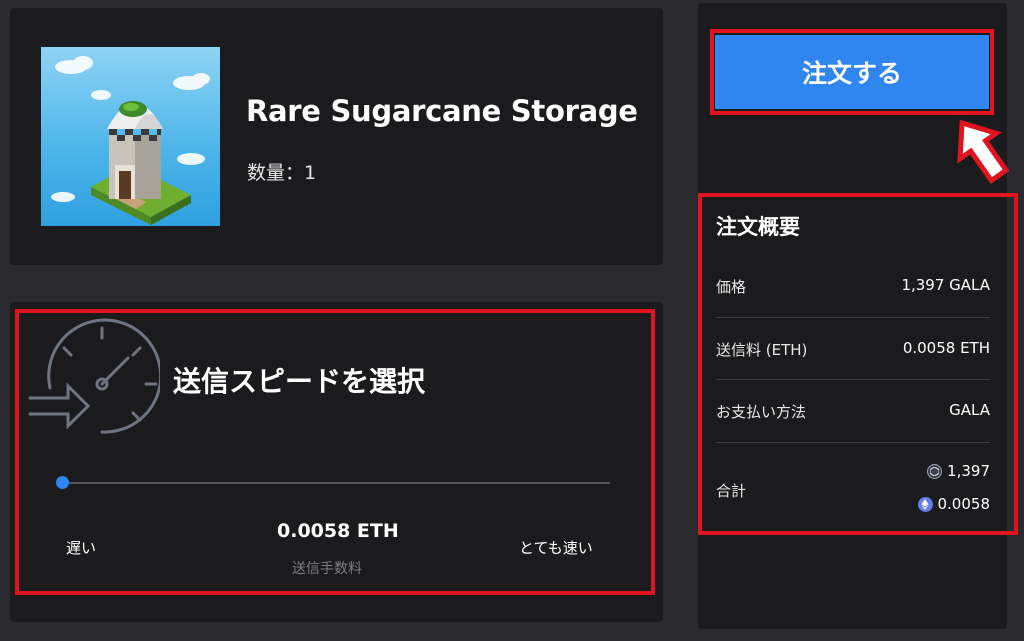 This screenshot has height=641, width=1024. Describe the element at coordinates (62, 482) in the screenshot. I see `speed-slider-handle` at that location.